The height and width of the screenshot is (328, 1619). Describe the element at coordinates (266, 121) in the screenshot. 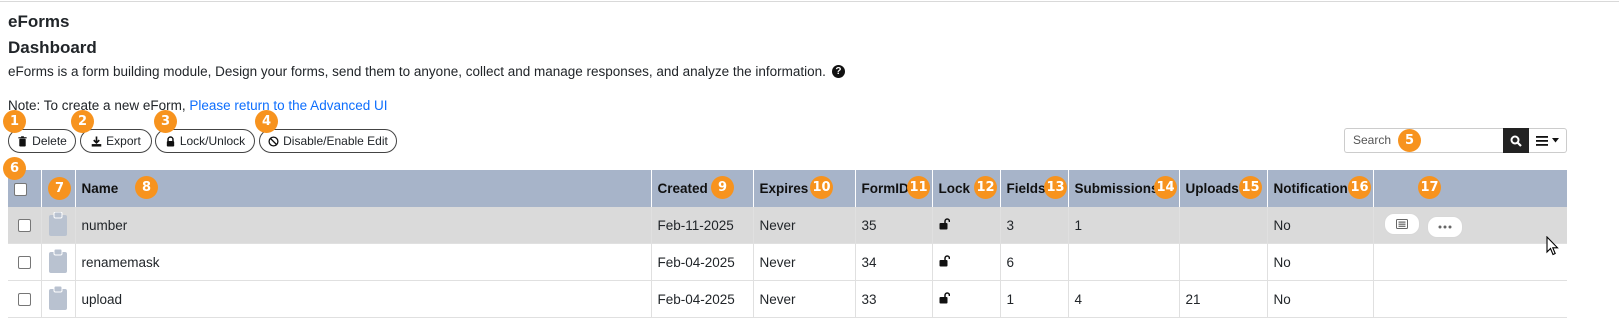

I see `annotation-badge-4: 4` at that location.